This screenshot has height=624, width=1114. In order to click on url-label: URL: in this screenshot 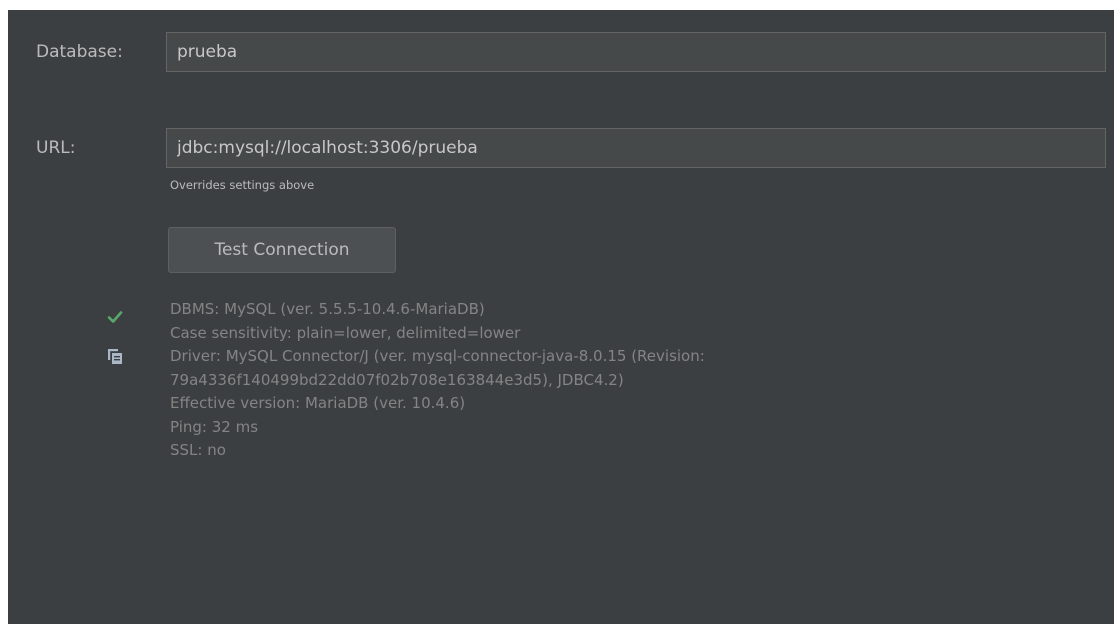, I will do `click(56, 148)`.